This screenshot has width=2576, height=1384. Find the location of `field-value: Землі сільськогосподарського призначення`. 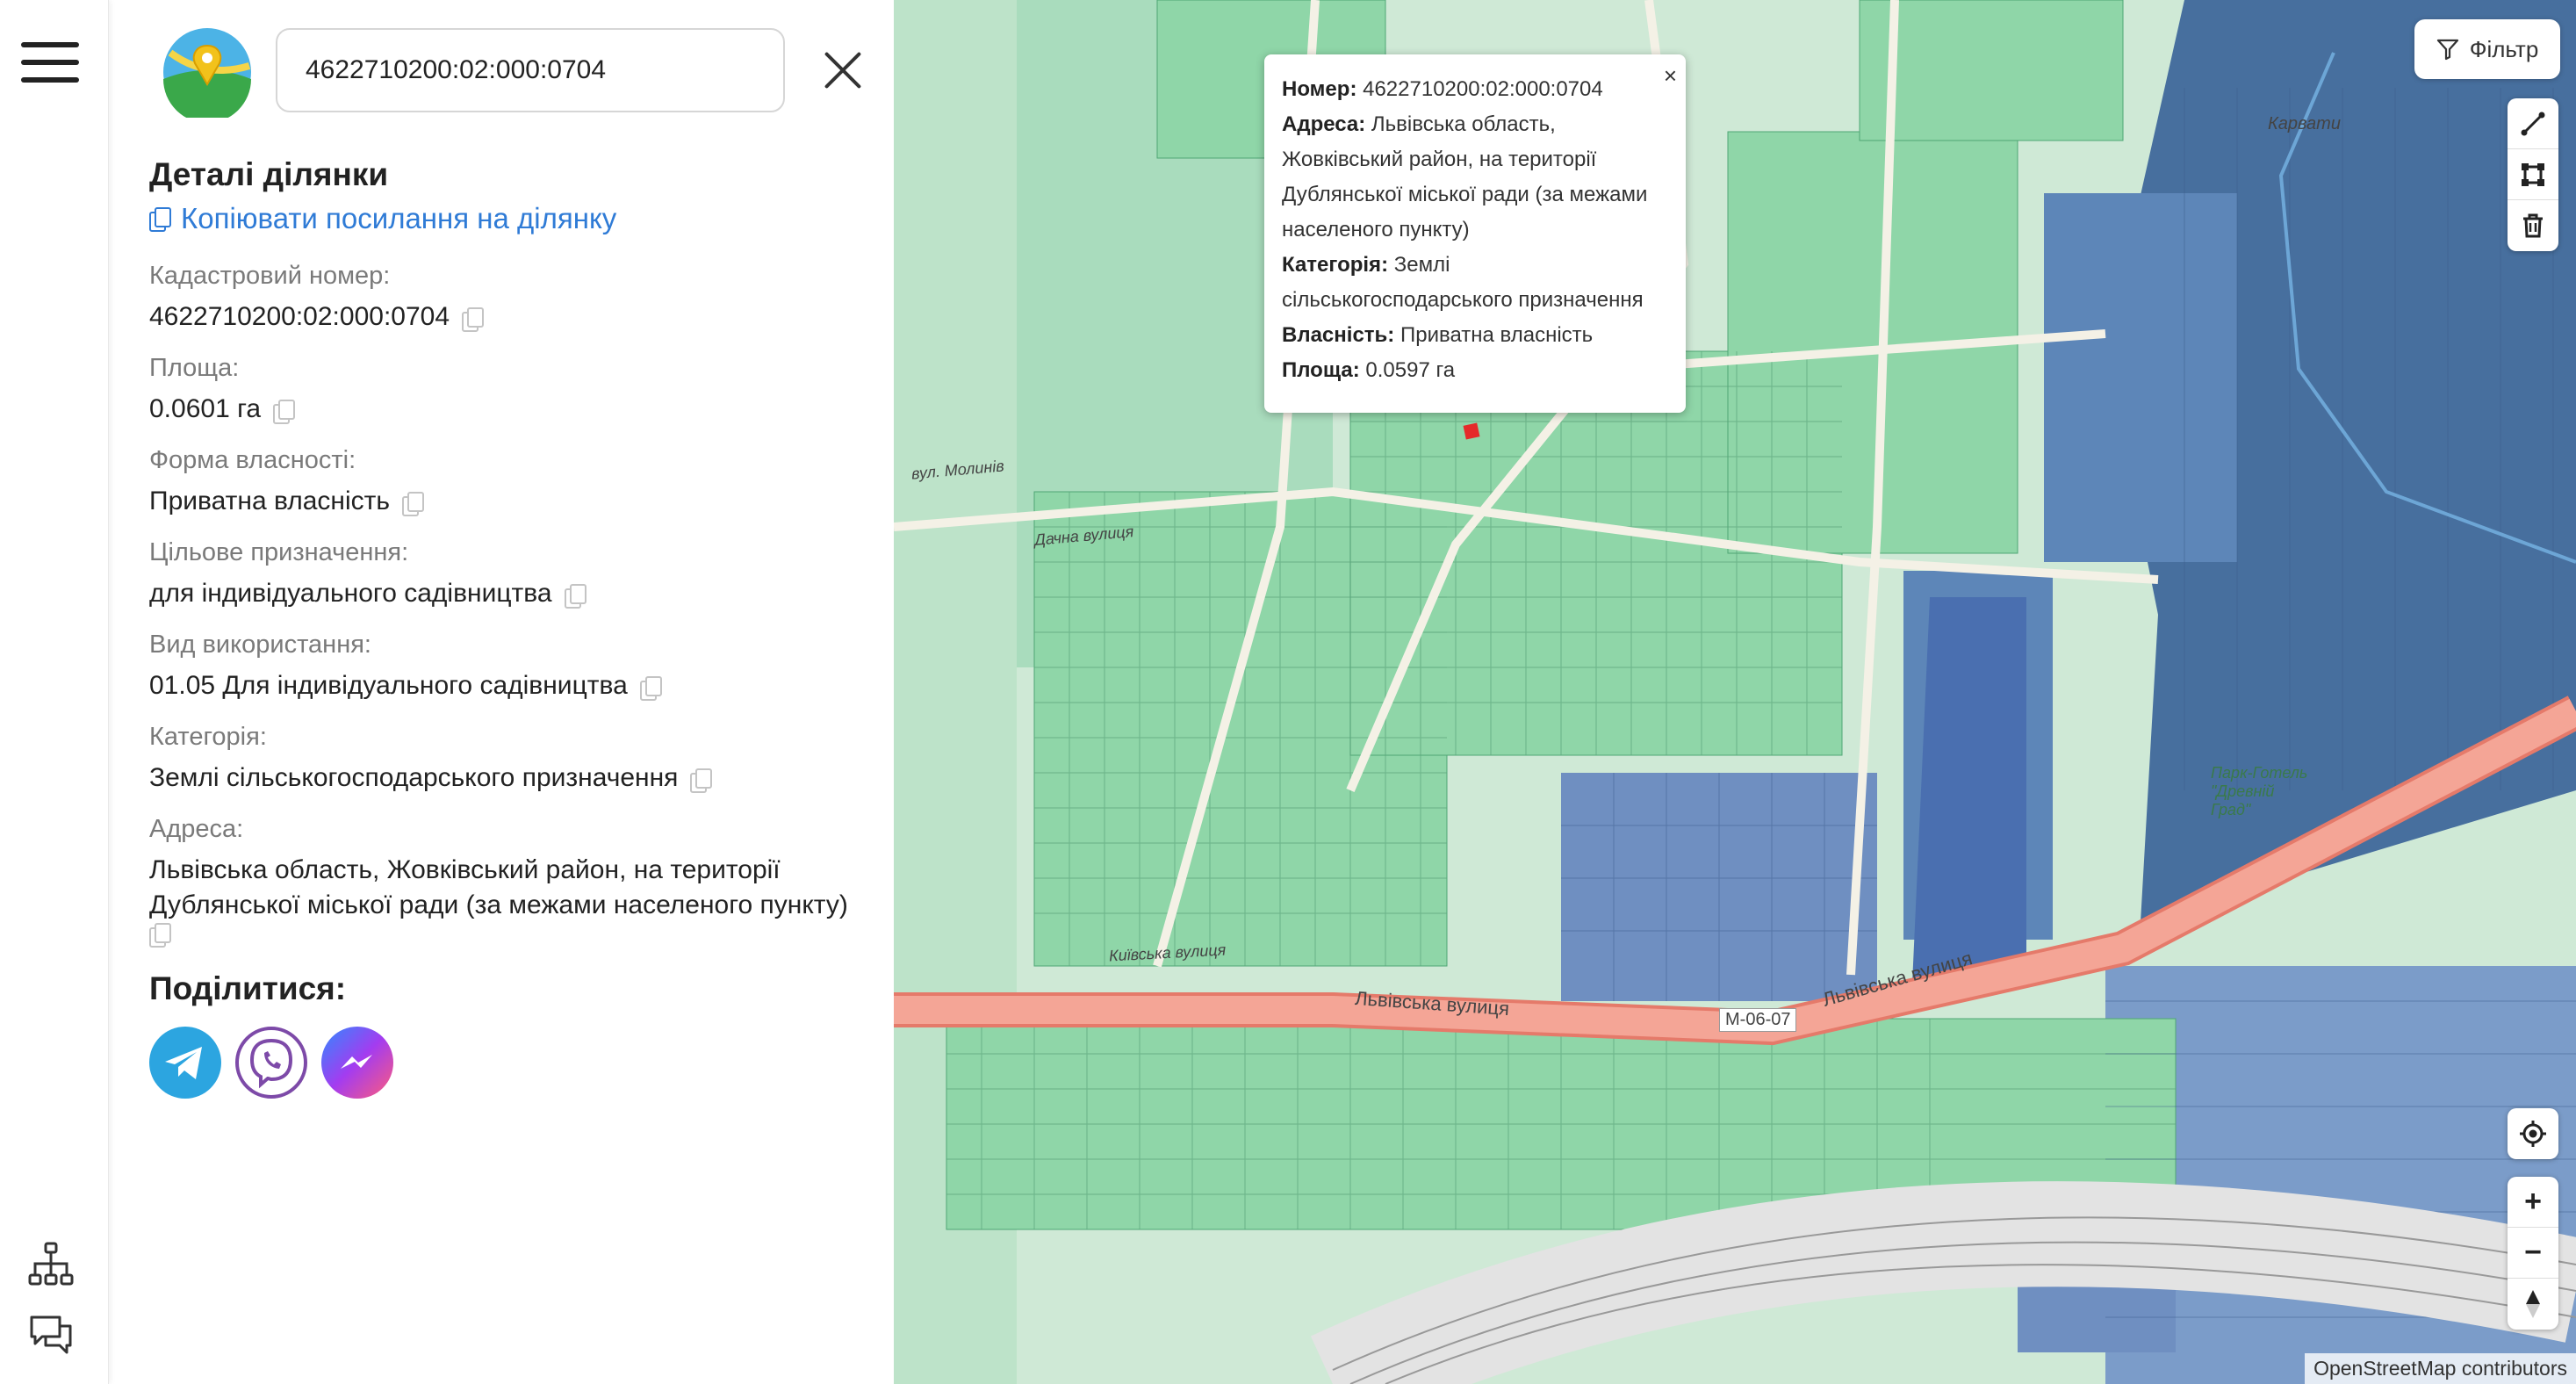

field-value: Землі сільськогосподарського призначення is located at coordinates (414, 777).